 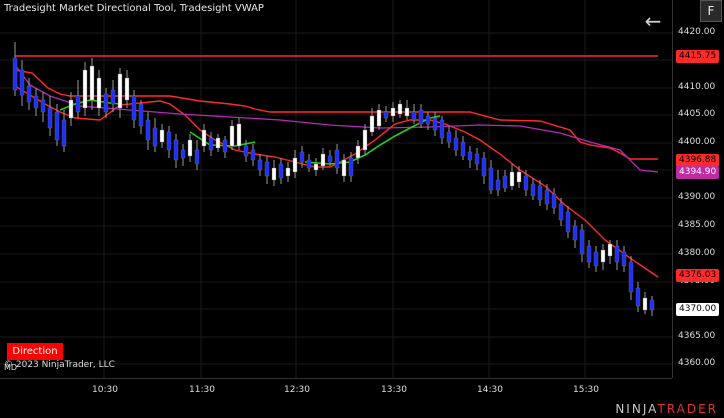 What do you see at coordinates (697, 32) in the screenshot?
I see `price-tick-label: 4420.00` at bounding box center [697, 32].